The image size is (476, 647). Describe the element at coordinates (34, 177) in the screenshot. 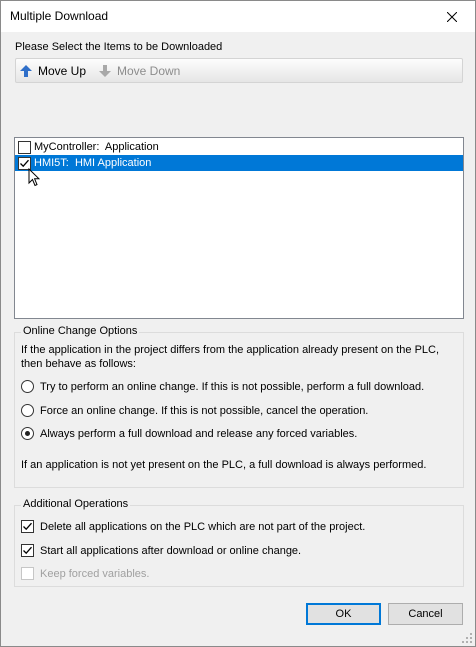

I see `mouse-cursor-icon` at that location.